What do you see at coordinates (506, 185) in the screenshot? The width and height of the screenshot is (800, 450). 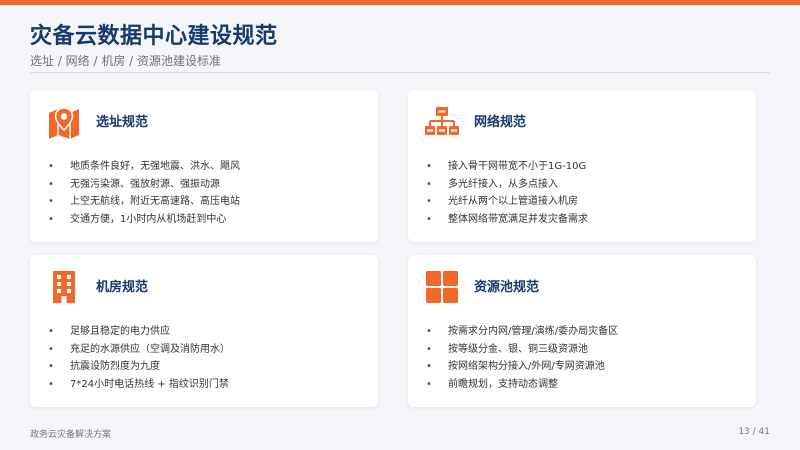 I see `list-item: 多光纤接入，从多点接入` at bounding box center [506, 185].